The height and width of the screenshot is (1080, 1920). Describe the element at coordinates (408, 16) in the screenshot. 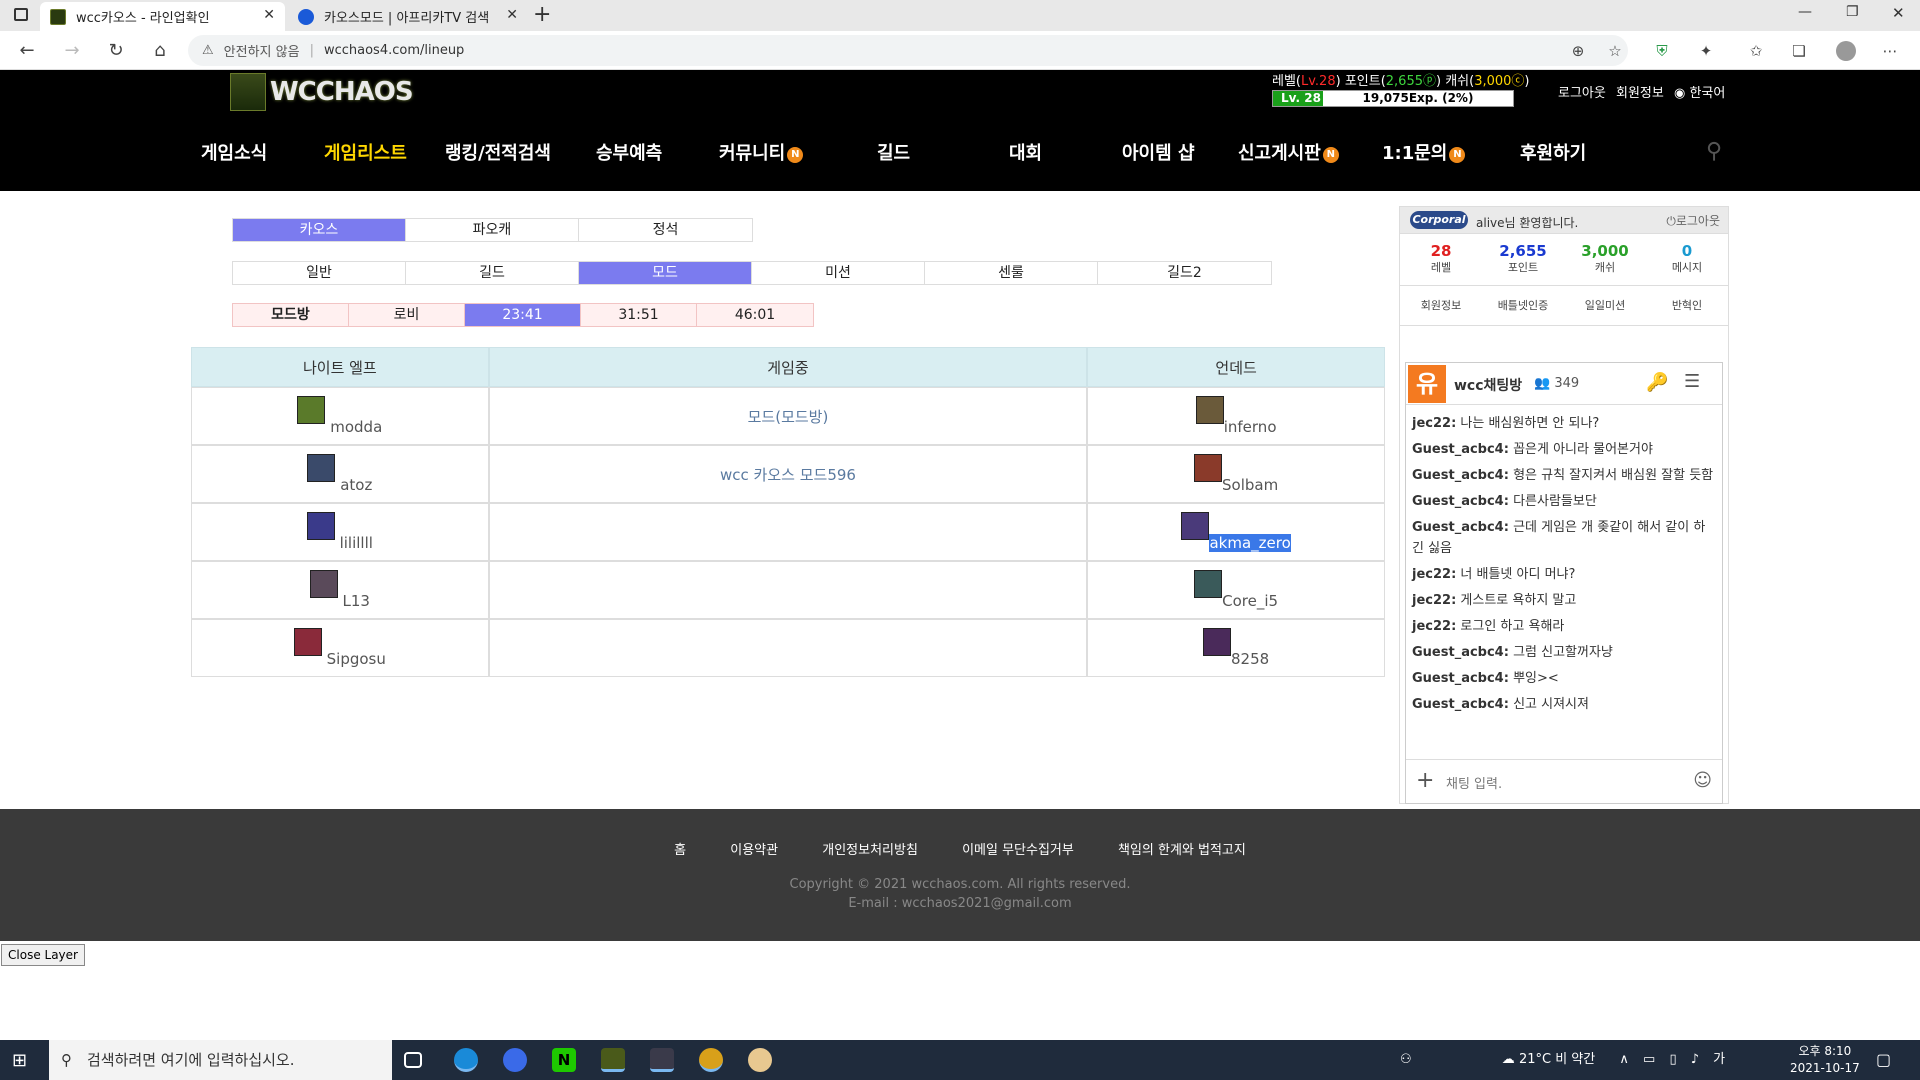

I see `tab-afreeca-search: 카오스모드 | 아프리카TV 검색 ✕` at that location.